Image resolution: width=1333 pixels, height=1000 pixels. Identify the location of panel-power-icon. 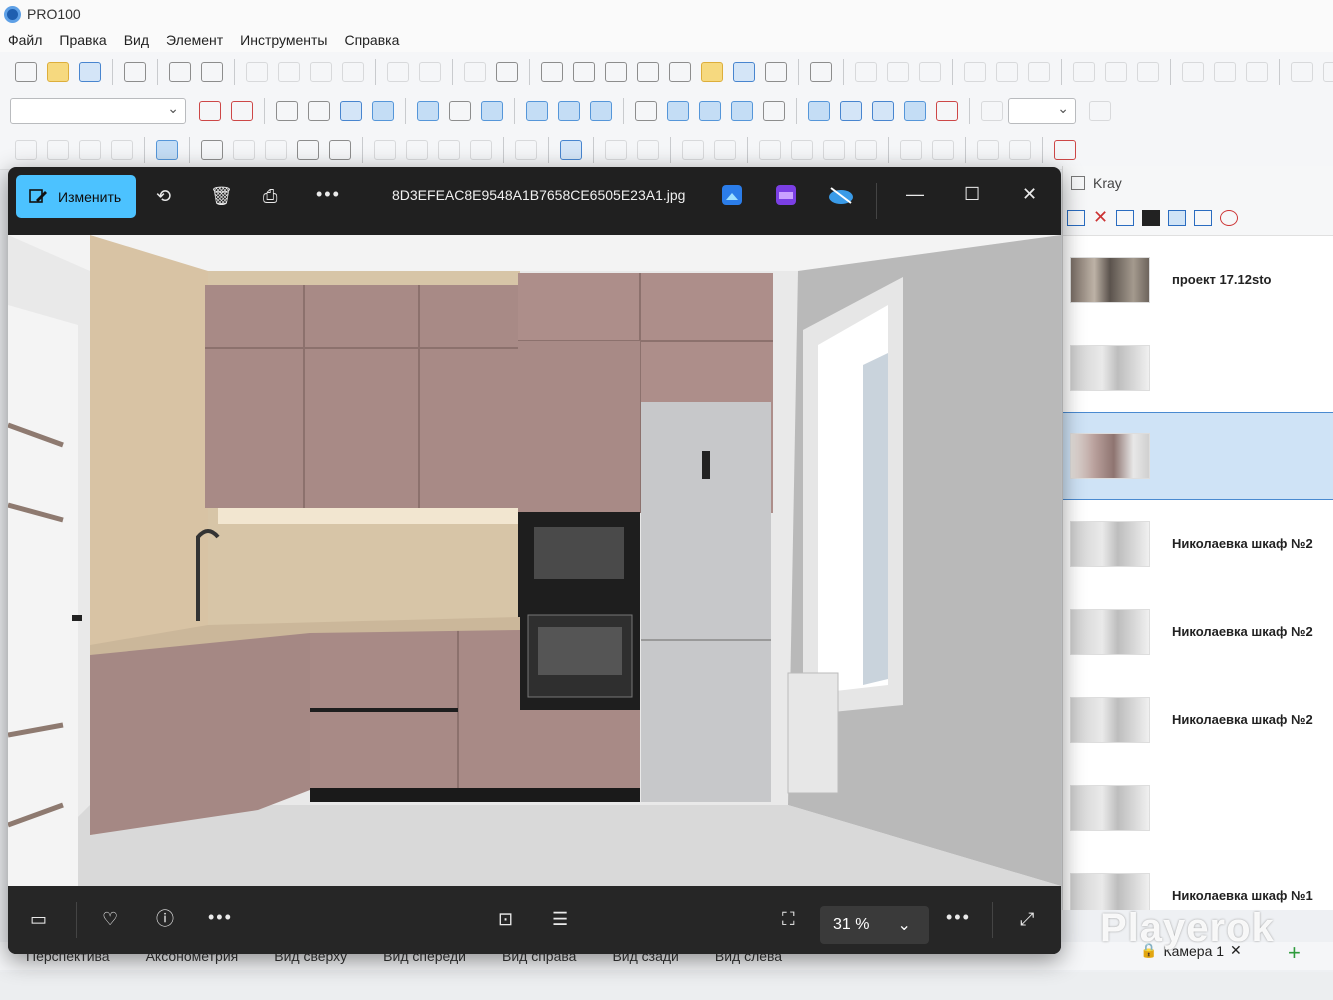
(1229, 217).